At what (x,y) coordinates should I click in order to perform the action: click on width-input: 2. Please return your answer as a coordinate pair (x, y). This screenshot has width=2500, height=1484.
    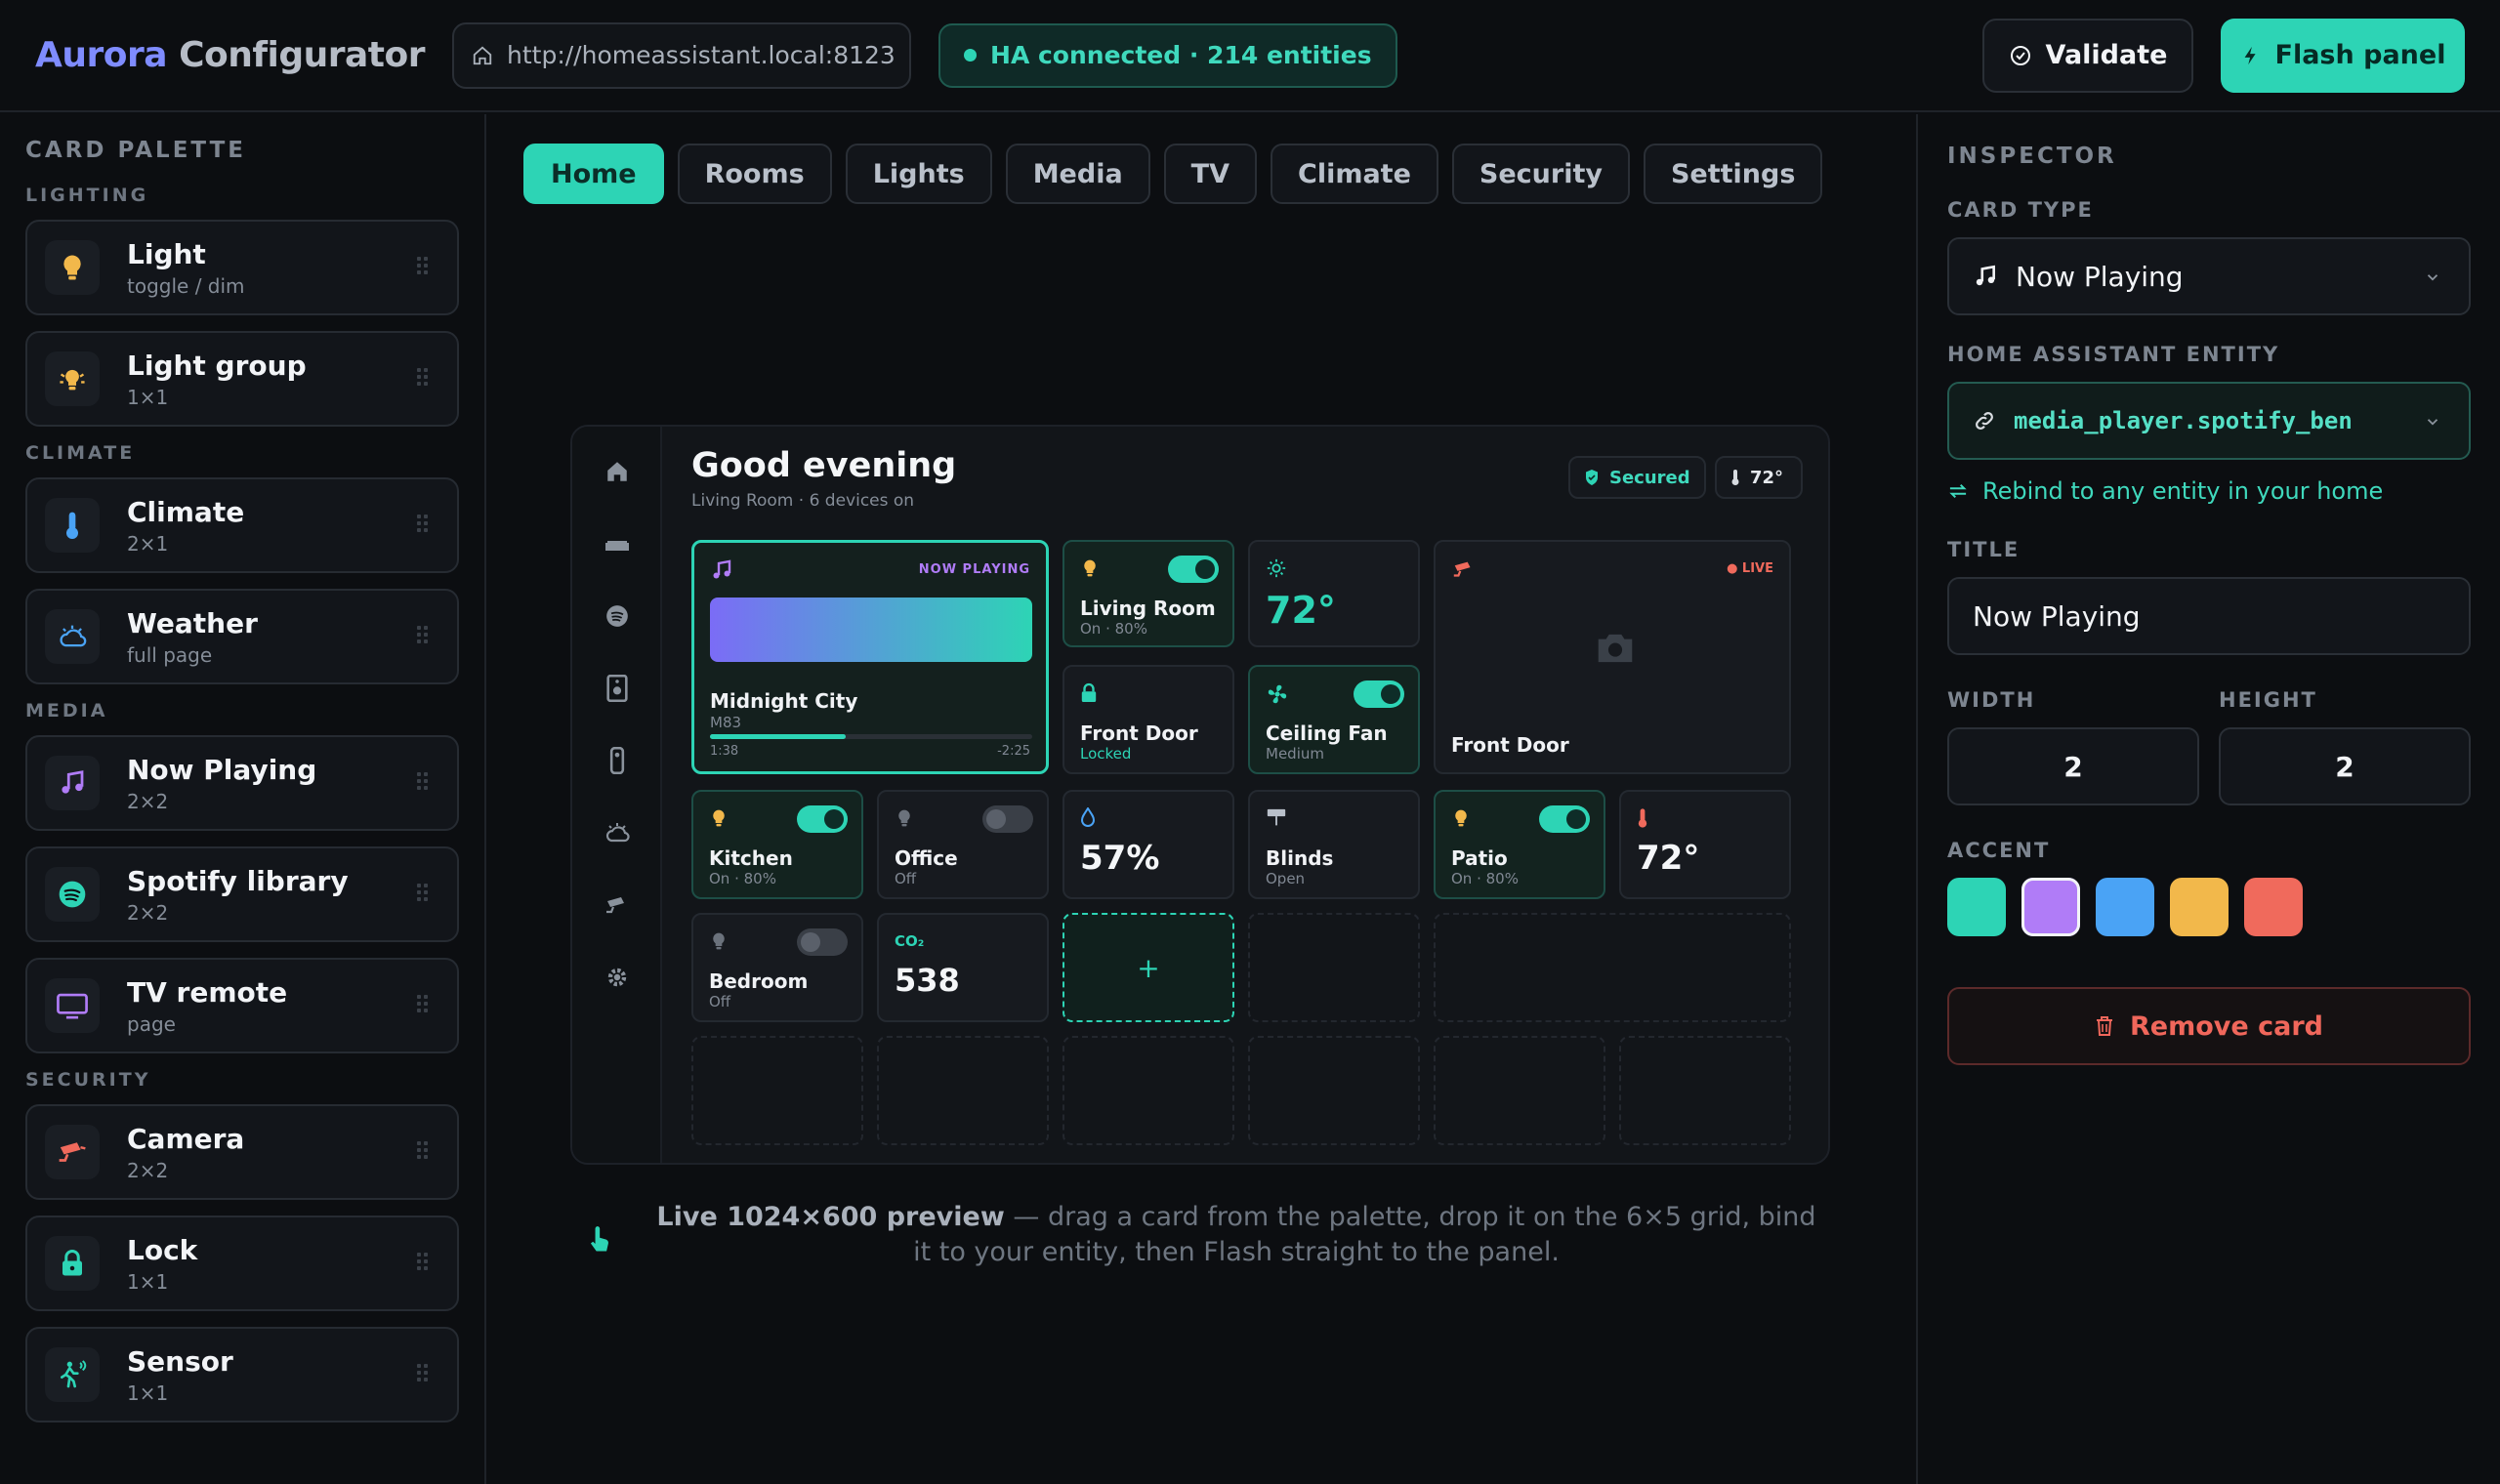
    Looking at the image, I should click on (2073, 766).